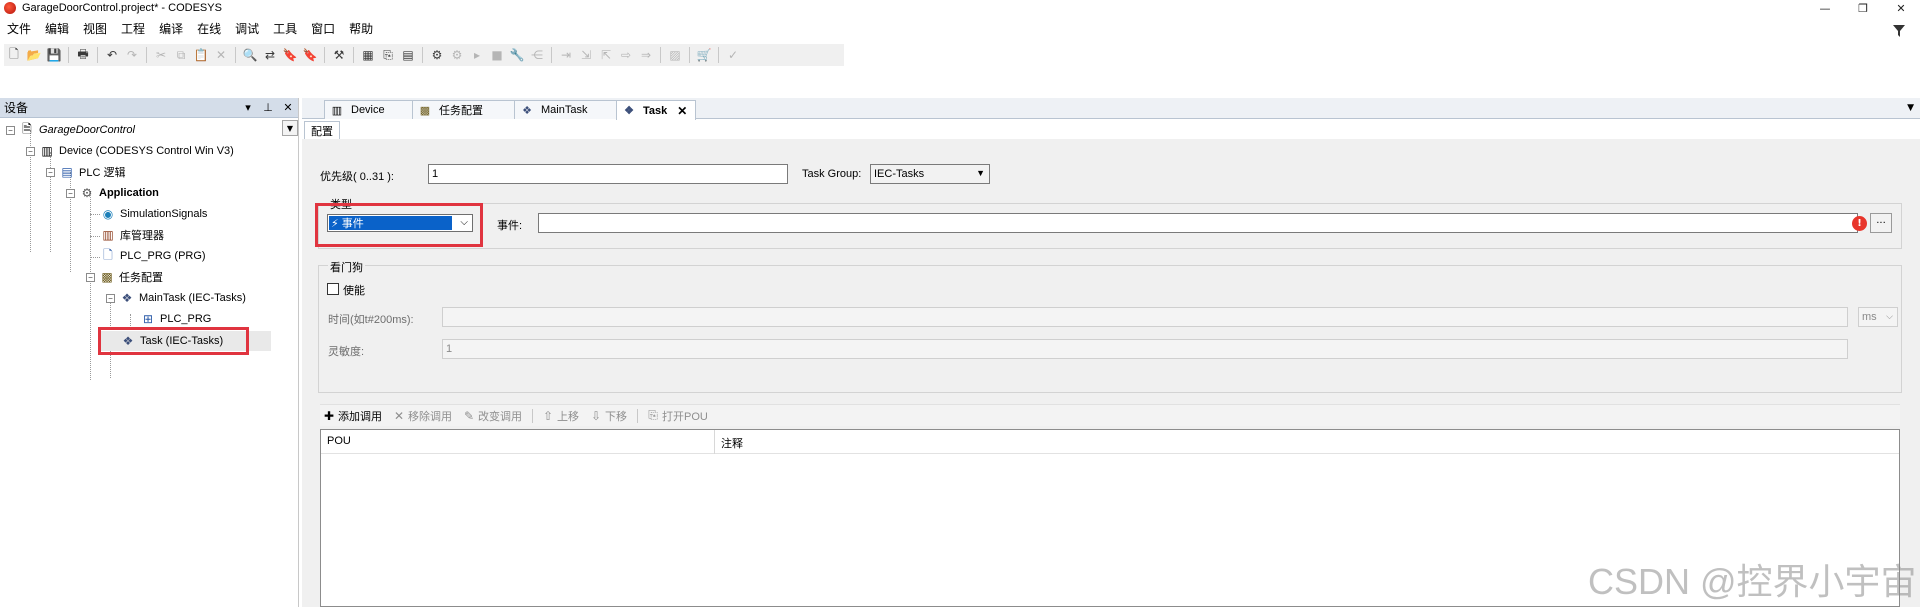 Image resolution: width=1920 pixels, height=607 pixels. What do you see at coordinates (1878, 317) in the screenshot?
I see `time-unit-select: ms ⌵` at bounding box center [1878, 317].